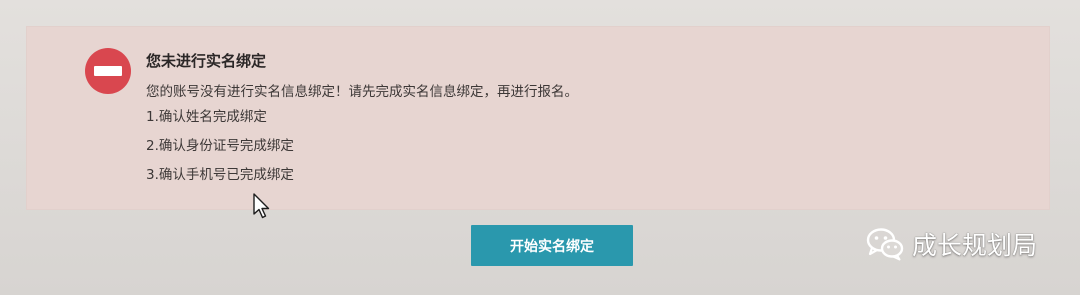 The image size is (1080, 295). Describe the element at coordinates (975, 245) in the screenshot. I see `watermark-text: 成长规划局` at that location.